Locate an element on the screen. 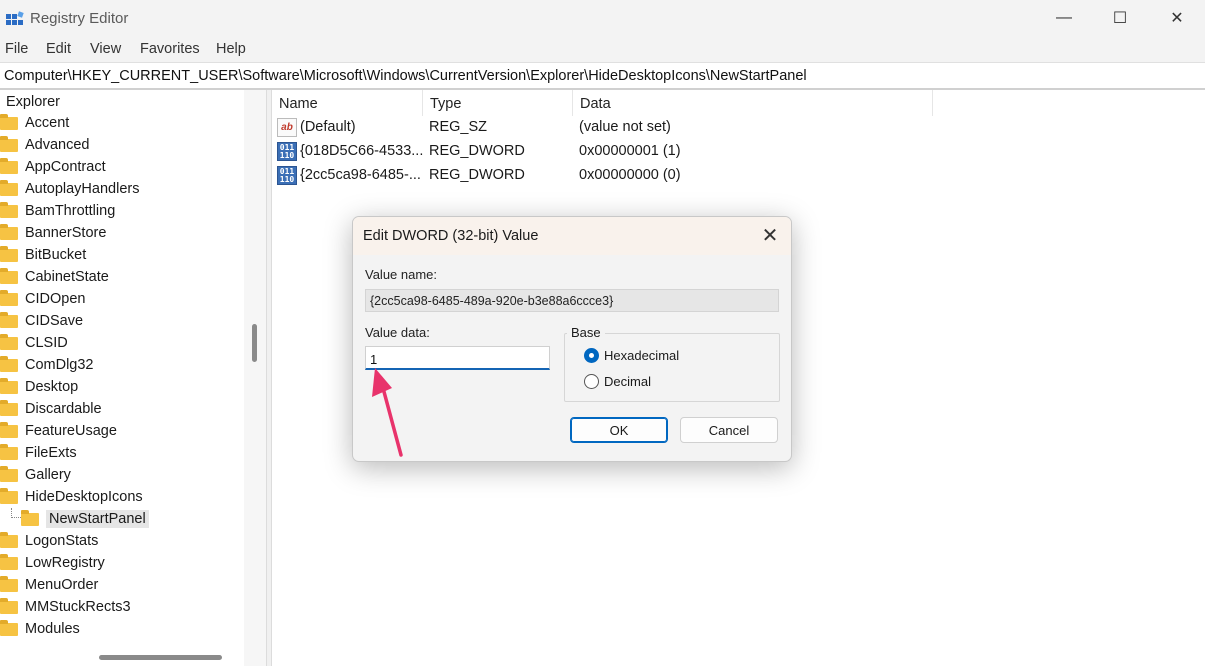 The width and height of the screenshot is (1205, 666). value-data: 0x00000000 (0) is located at coordinates (630, 175).